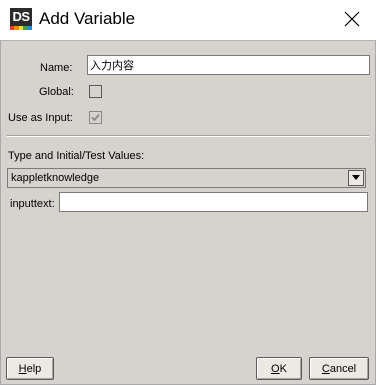 The width and height of the screenshot is (376, 385). What do you see at coordinates (56, 68) in the screenshot?
I see `name-label: Name:` at bounding box center [56, 68].